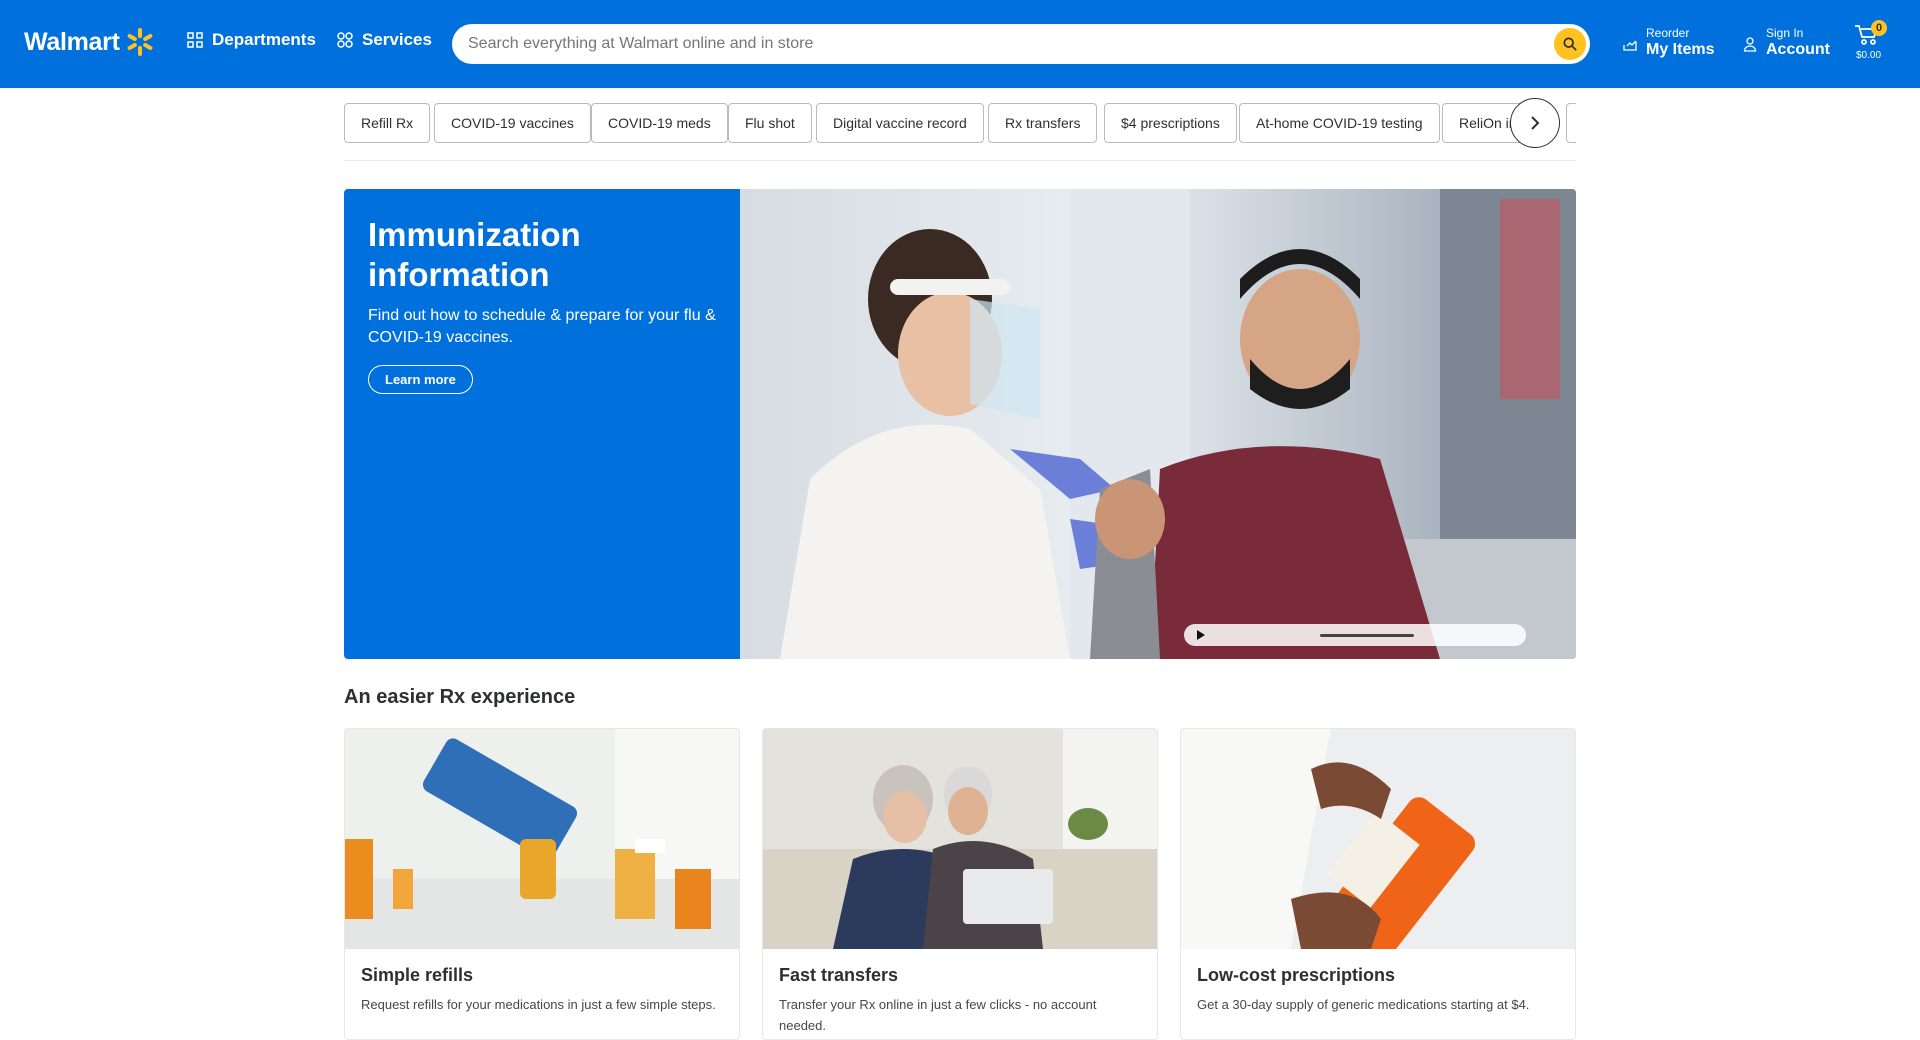 The height and width of the screenshot is (1040, 1920). What do you see at coordinates (264, 39) in the screenshot?
I see `departments-label: Departments` at bounding box center [264, 39].